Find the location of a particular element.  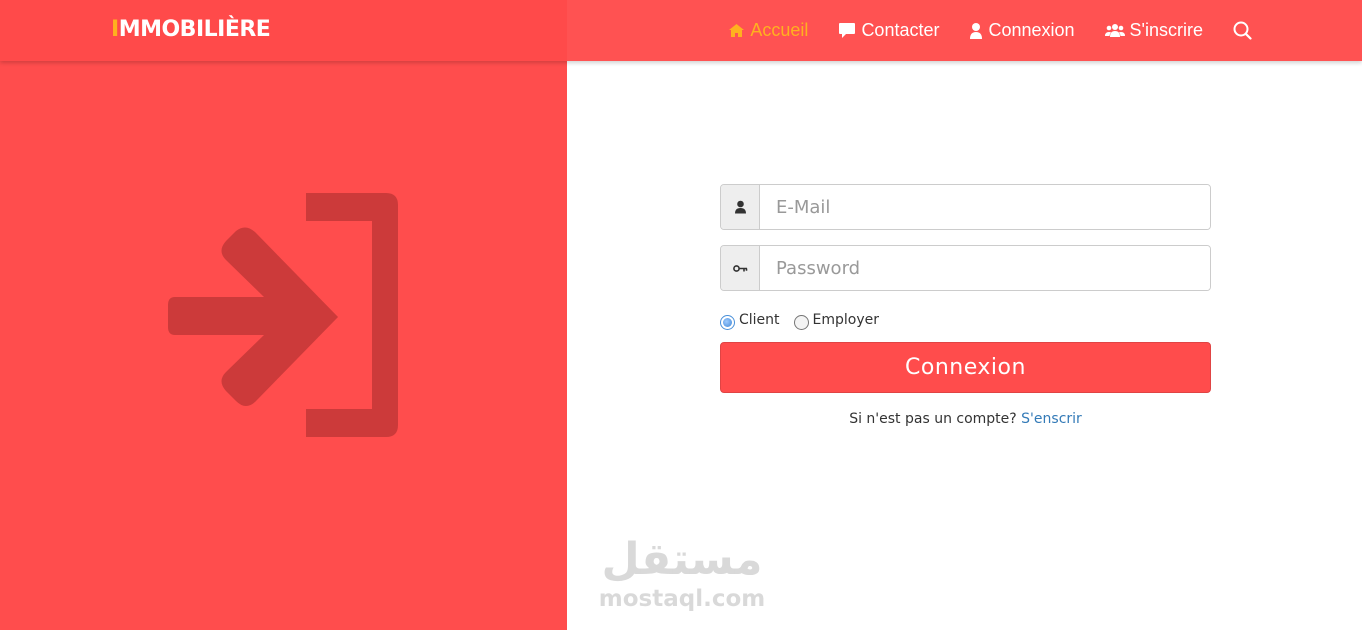

nav-item-sinscrire: S'inscrire is located at coordinates (1153, 30).